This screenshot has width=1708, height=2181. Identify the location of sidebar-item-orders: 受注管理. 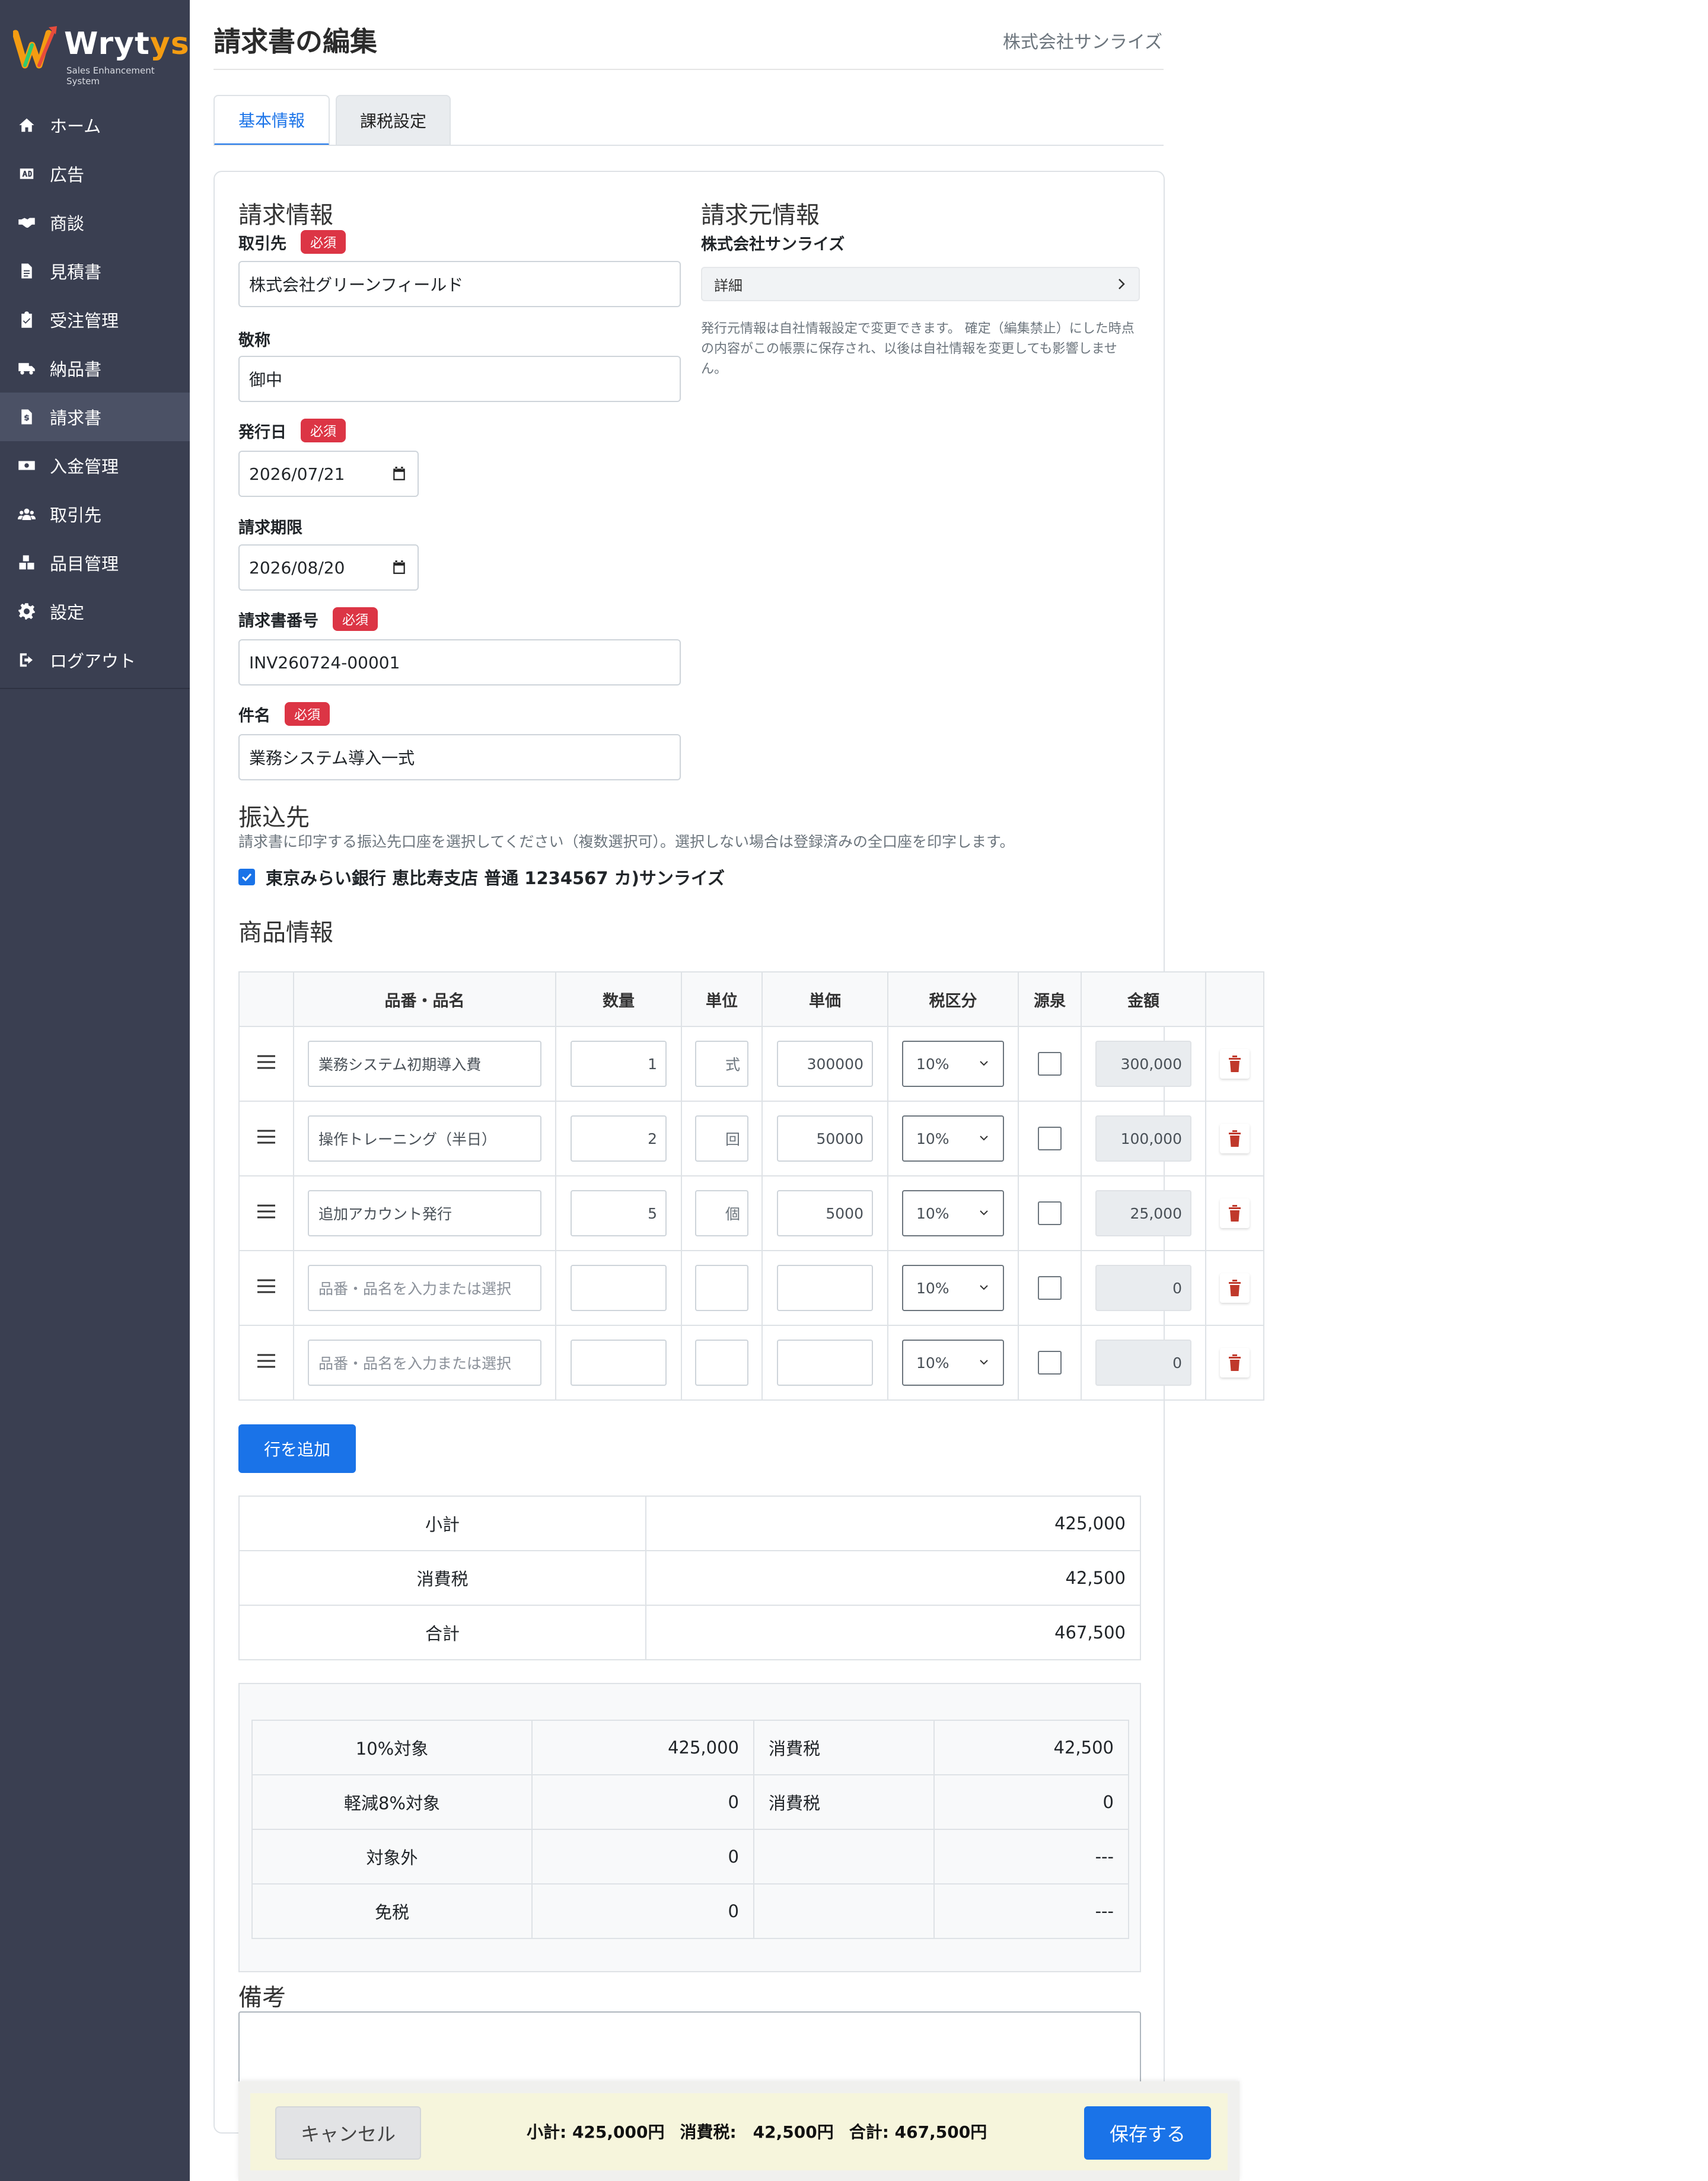
(95, 319).